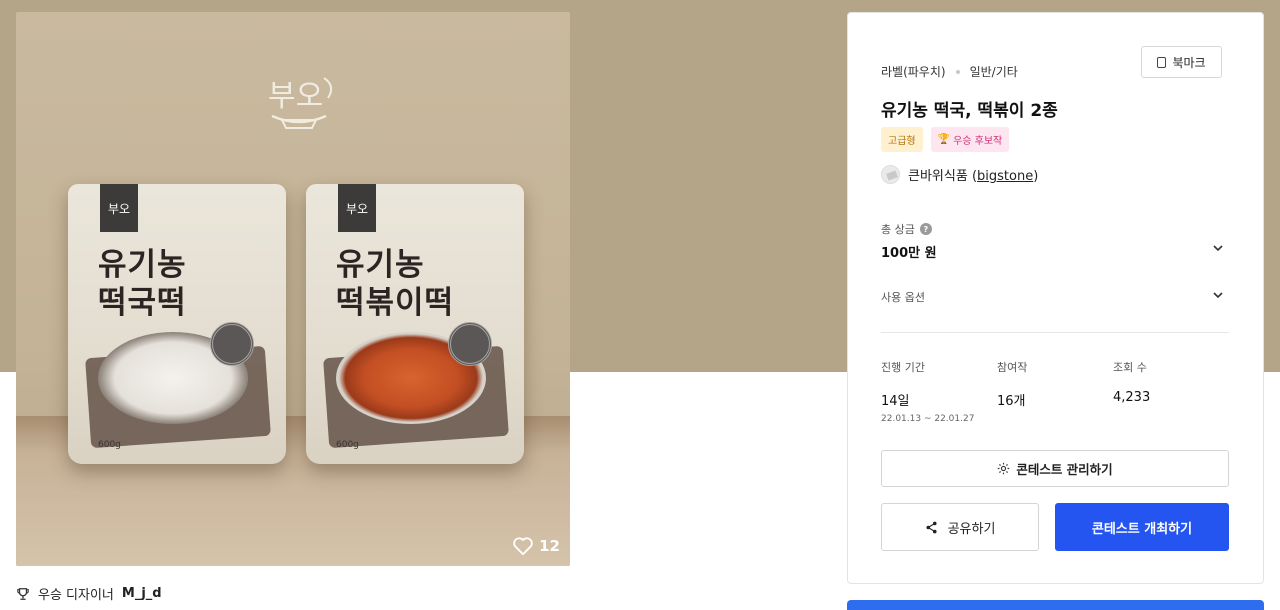 Image resolution: width=1280 pixels, height=610 pixels. I want to click on winner-designer: 우승 디자이너 M_j_d, so click(89, 593).